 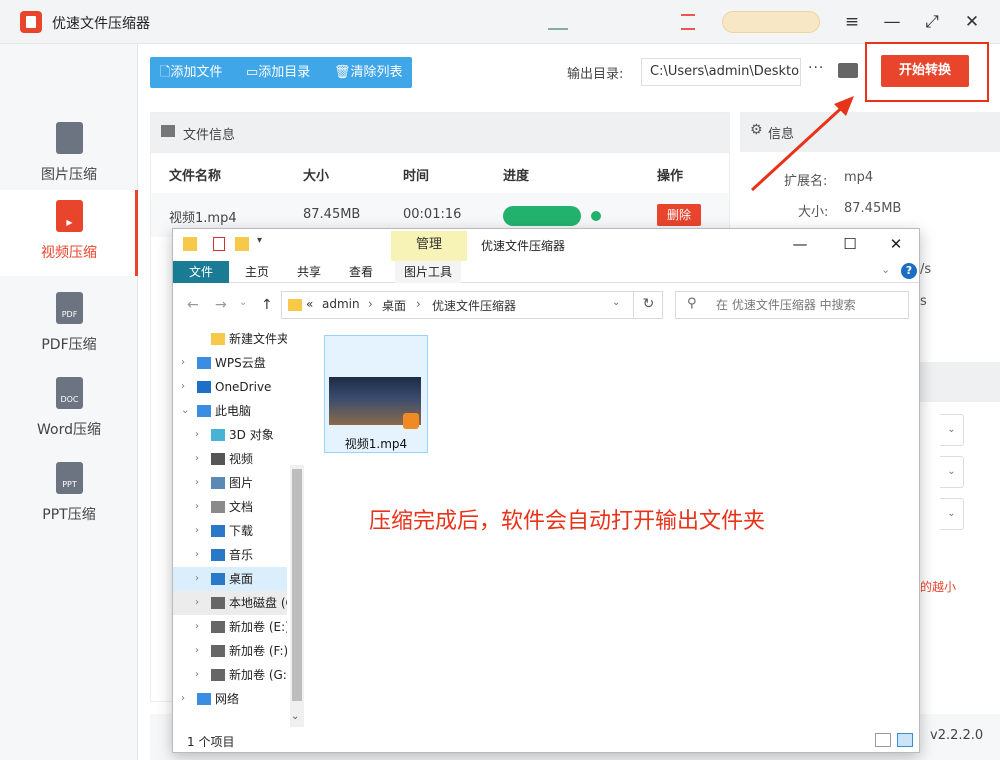 I want to click on tree-node: › 音乐, so click(x=230, y=555).